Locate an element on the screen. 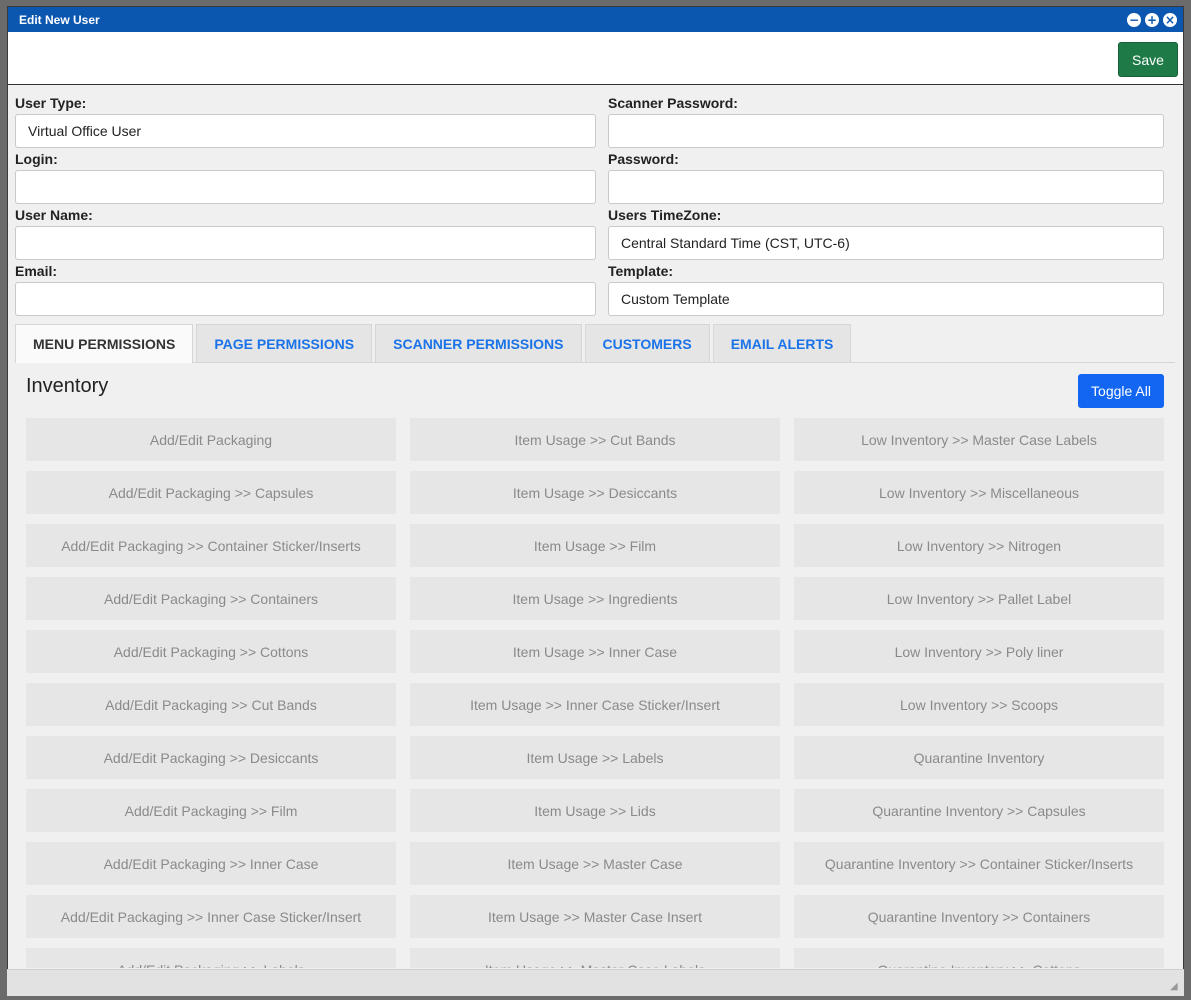 The height and width of the screenshot is (1000, 1191). permission-toggle: Add/Edit Packaging >> Capsules is located at coordinates (211, 492).